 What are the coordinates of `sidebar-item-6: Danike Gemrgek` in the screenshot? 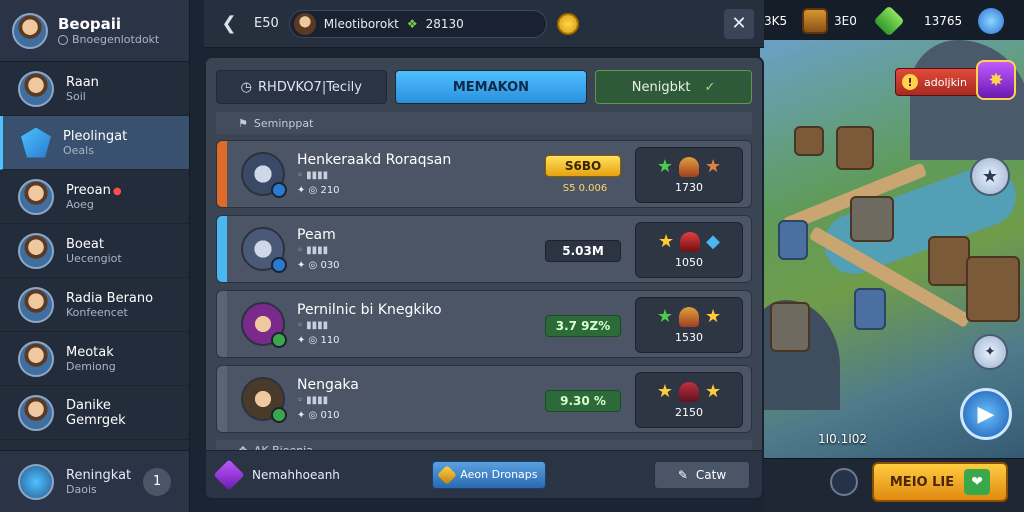 It's located at (94, 413).